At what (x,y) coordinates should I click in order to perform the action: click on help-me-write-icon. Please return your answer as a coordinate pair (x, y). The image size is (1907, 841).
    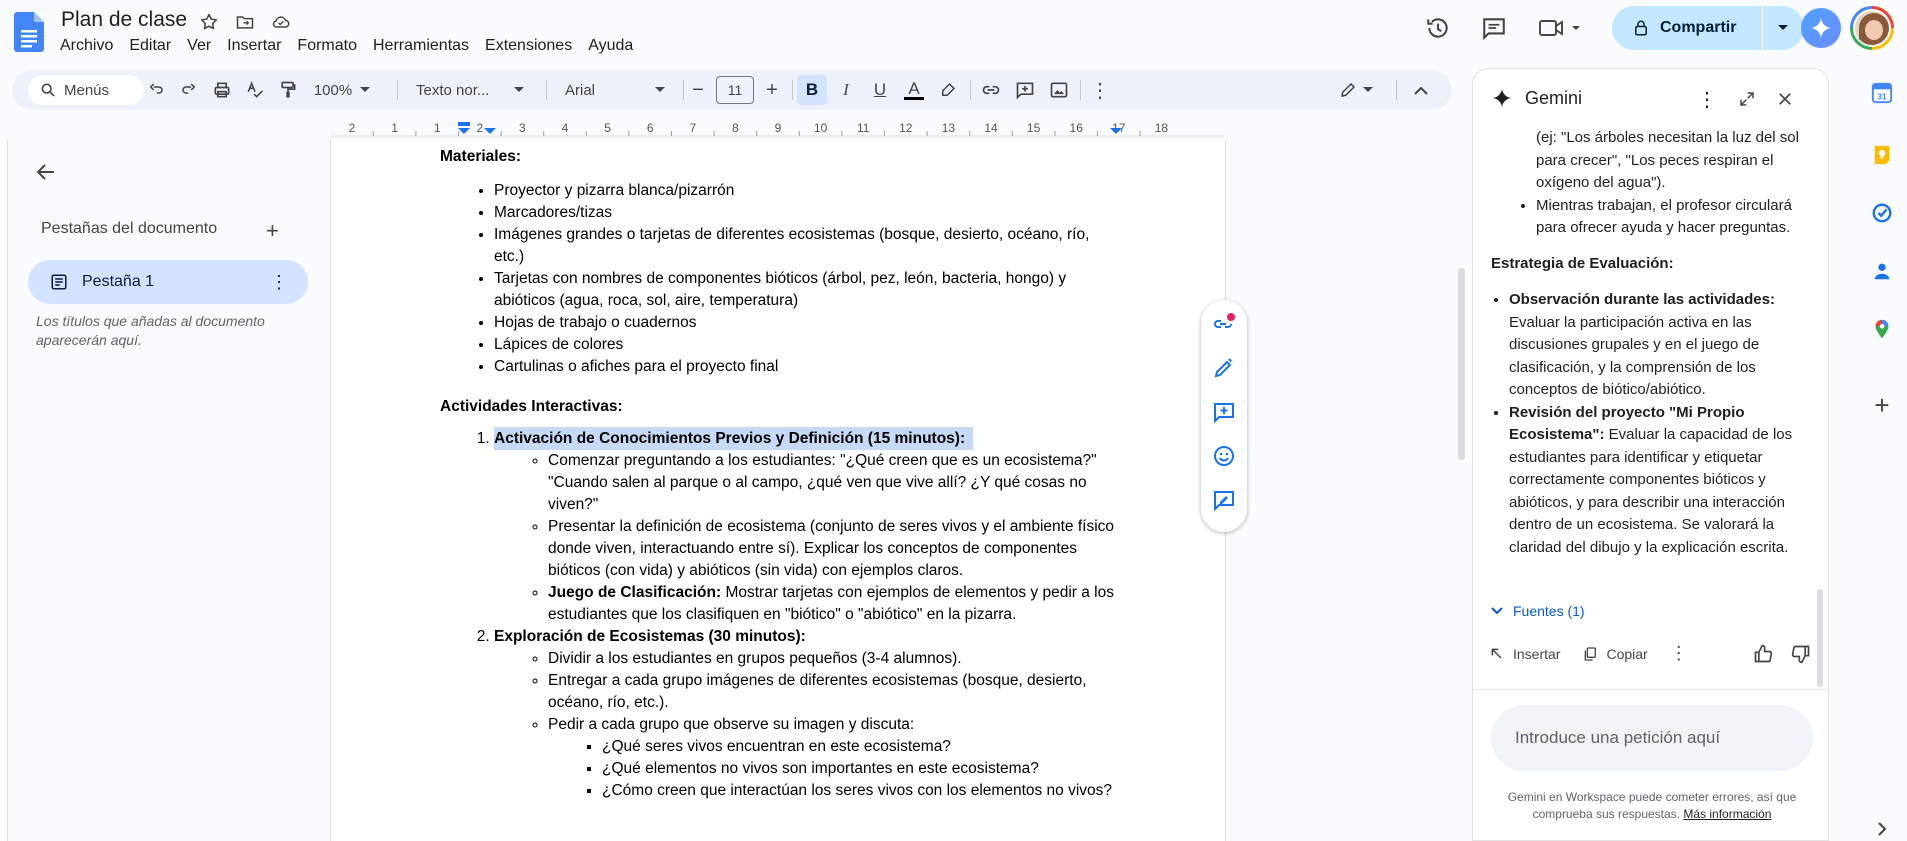
    Looking at the image, I should click on (1224, 368).